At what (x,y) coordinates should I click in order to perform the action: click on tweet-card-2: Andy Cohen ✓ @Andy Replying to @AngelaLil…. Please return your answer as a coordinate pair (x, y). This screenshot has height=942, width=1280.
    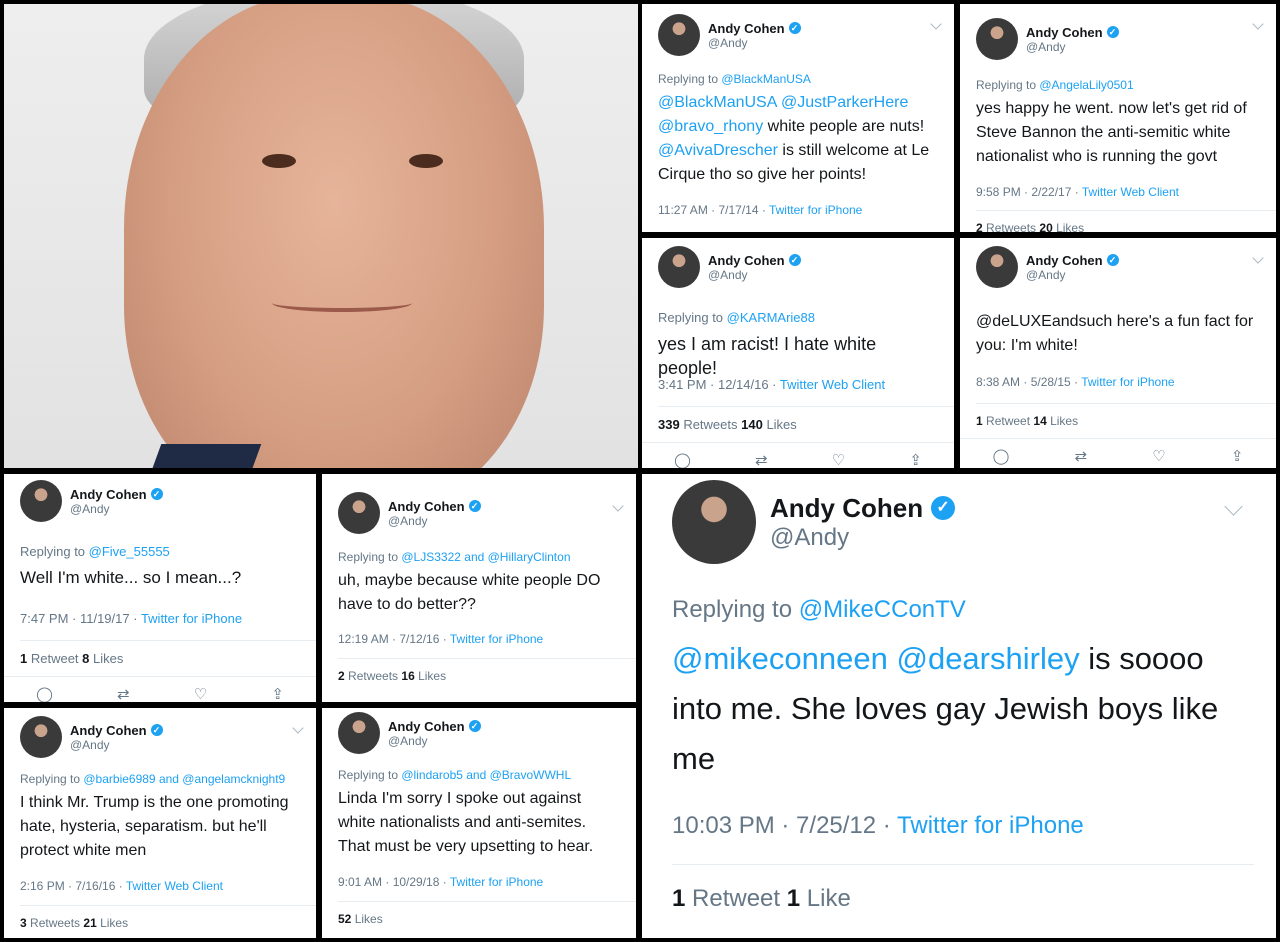
    Looking at the image, I should click on (1118, 118).